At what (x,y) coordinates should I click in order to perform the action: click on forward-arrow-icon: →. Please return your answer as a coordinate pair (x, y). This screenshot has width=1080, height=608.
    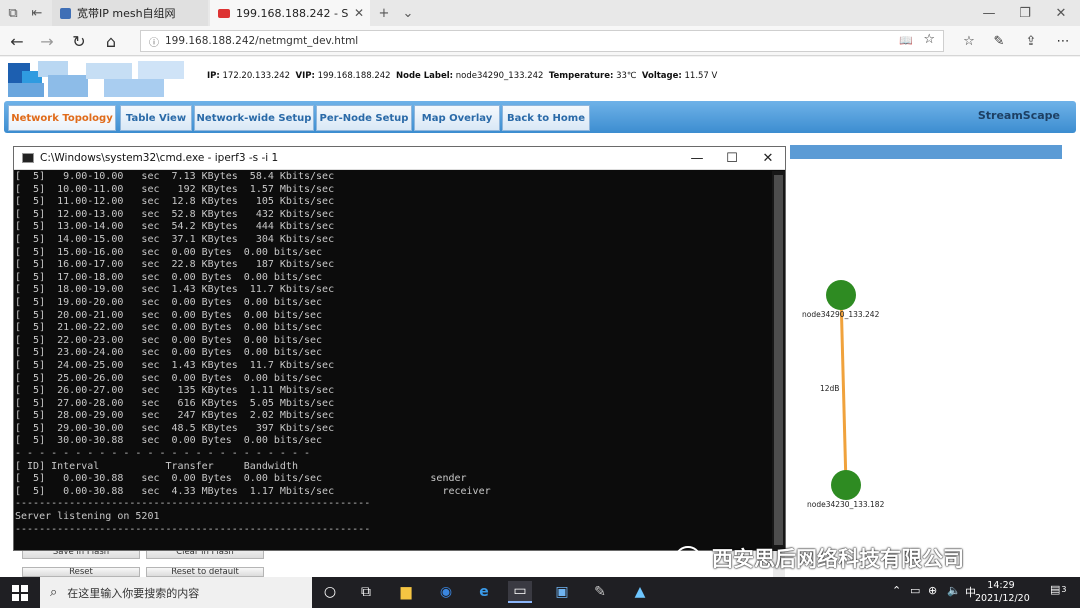
    Looking at the image, I should click on (47, 41).